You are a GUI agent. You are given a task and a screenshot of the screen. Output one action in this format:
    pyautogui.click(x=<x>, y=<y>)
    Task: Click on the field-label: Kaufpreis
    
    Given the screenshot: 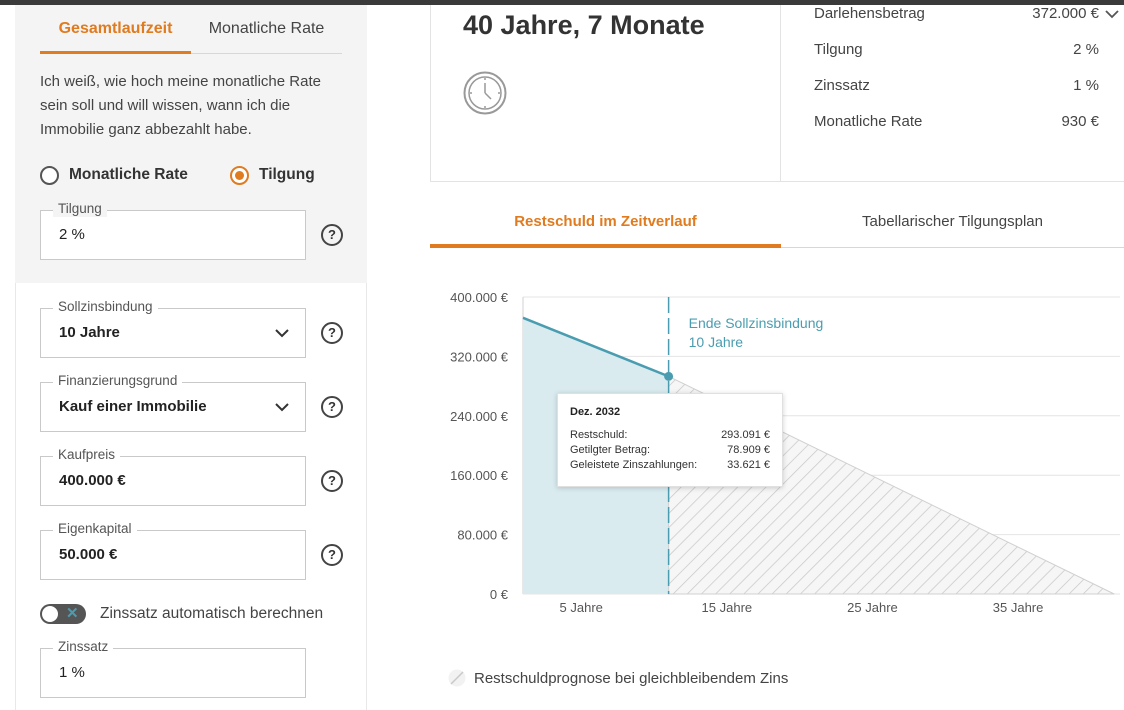 What is the action you would take?
    pyautogui.click(x=87, y=455)
    